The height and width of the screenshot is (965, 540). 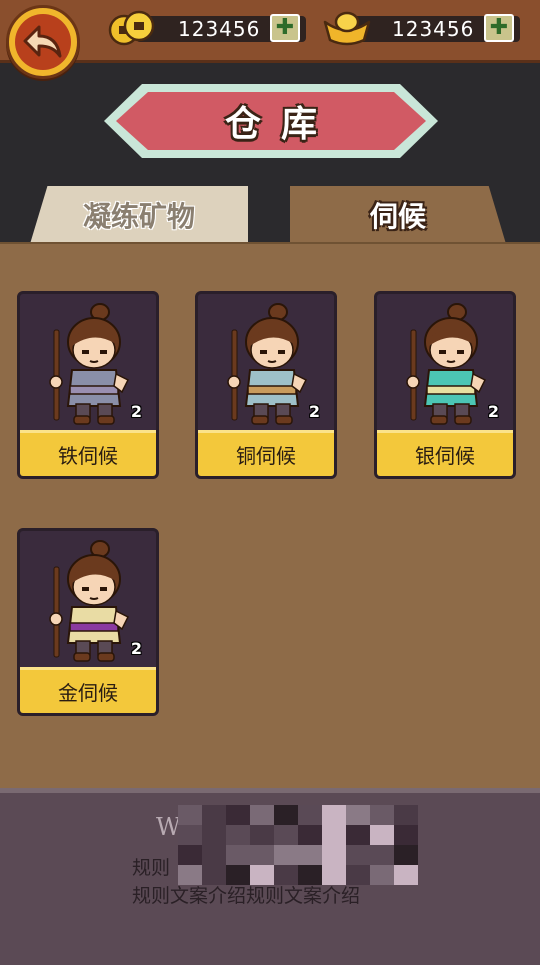 I want to click on back-arrow-icon, so click(x=43, y=42).